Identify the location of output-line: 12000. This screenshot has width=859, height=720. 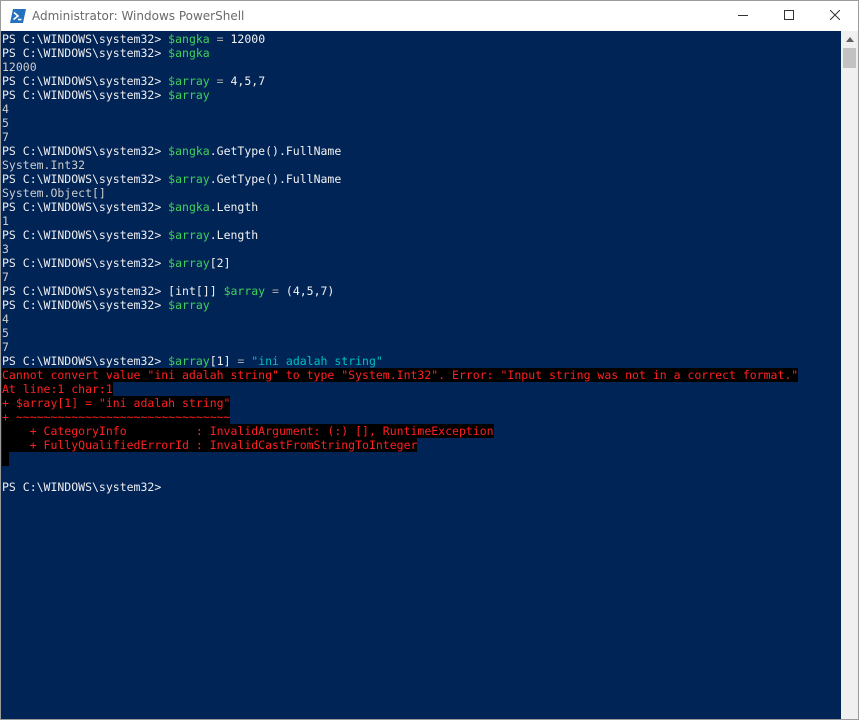
(19, 67).